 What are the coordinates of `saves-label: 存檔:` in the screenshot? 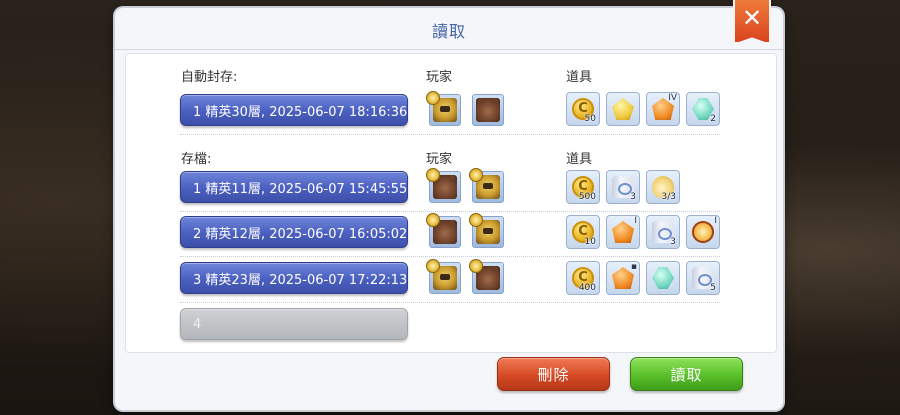 It's located at (196, 159).